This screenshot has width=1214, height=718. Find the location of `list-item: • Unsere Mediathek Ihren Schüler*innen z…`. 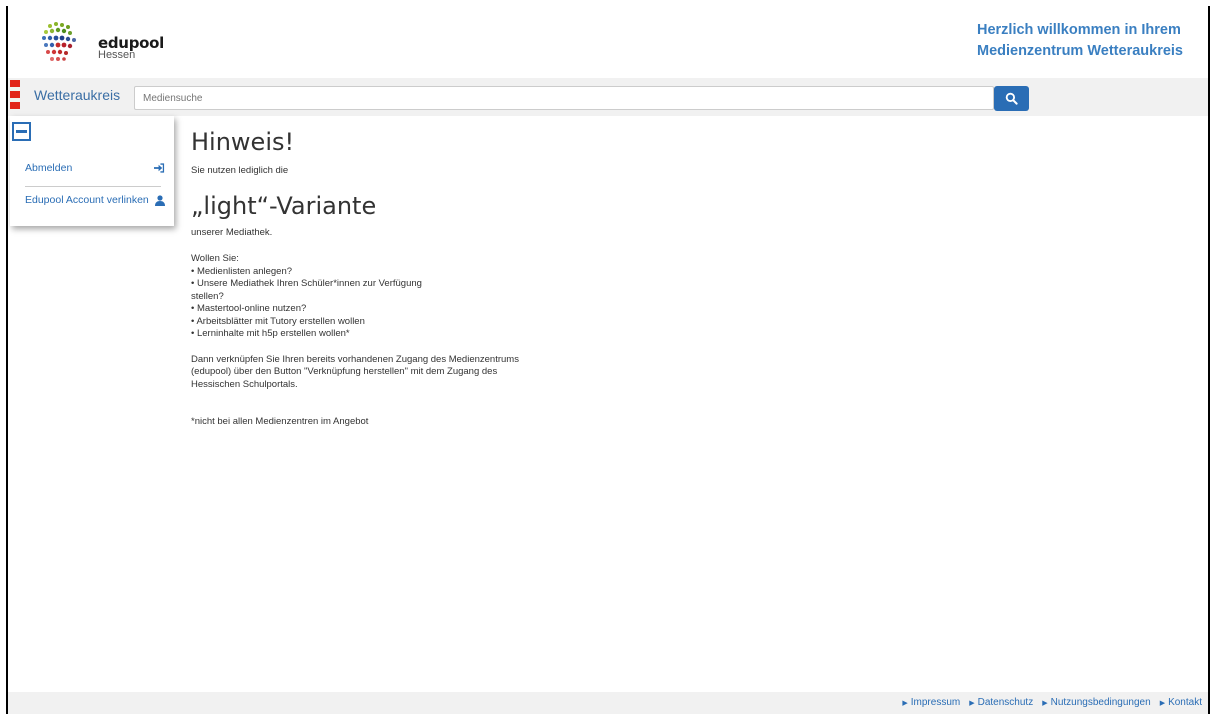

list-item: • Unsere Mediathek Ihren Schüler*innen z… is located at coordinates (306, 283).